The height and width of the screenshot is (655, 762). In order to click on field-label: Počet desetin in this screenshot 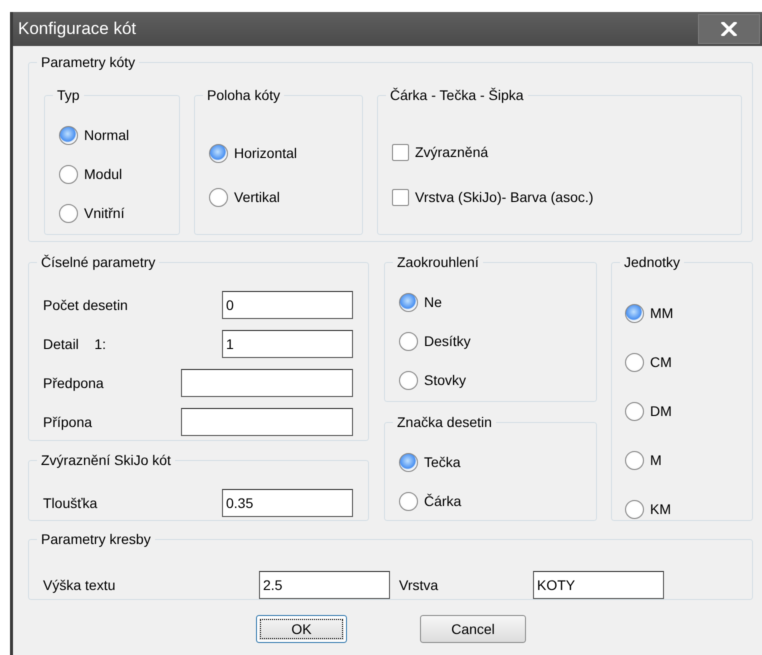, I will do `click(85, 305)`.